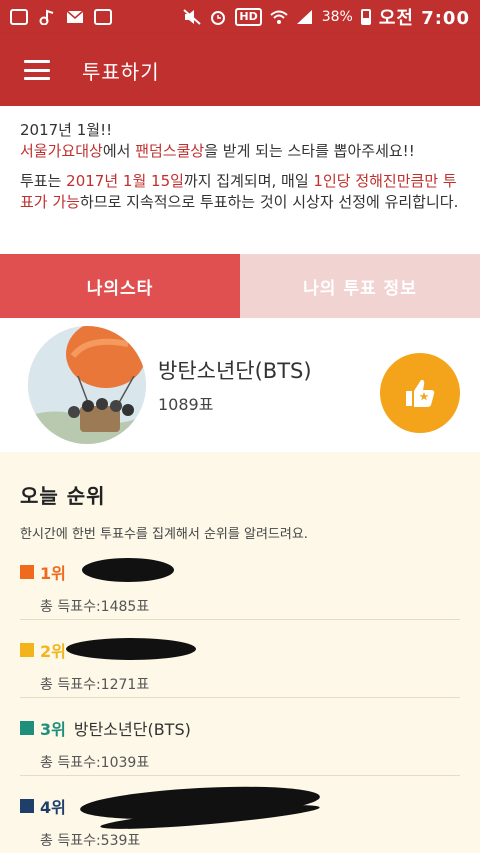  I want to click on app-bar: 투표하기, so click(240, 70).